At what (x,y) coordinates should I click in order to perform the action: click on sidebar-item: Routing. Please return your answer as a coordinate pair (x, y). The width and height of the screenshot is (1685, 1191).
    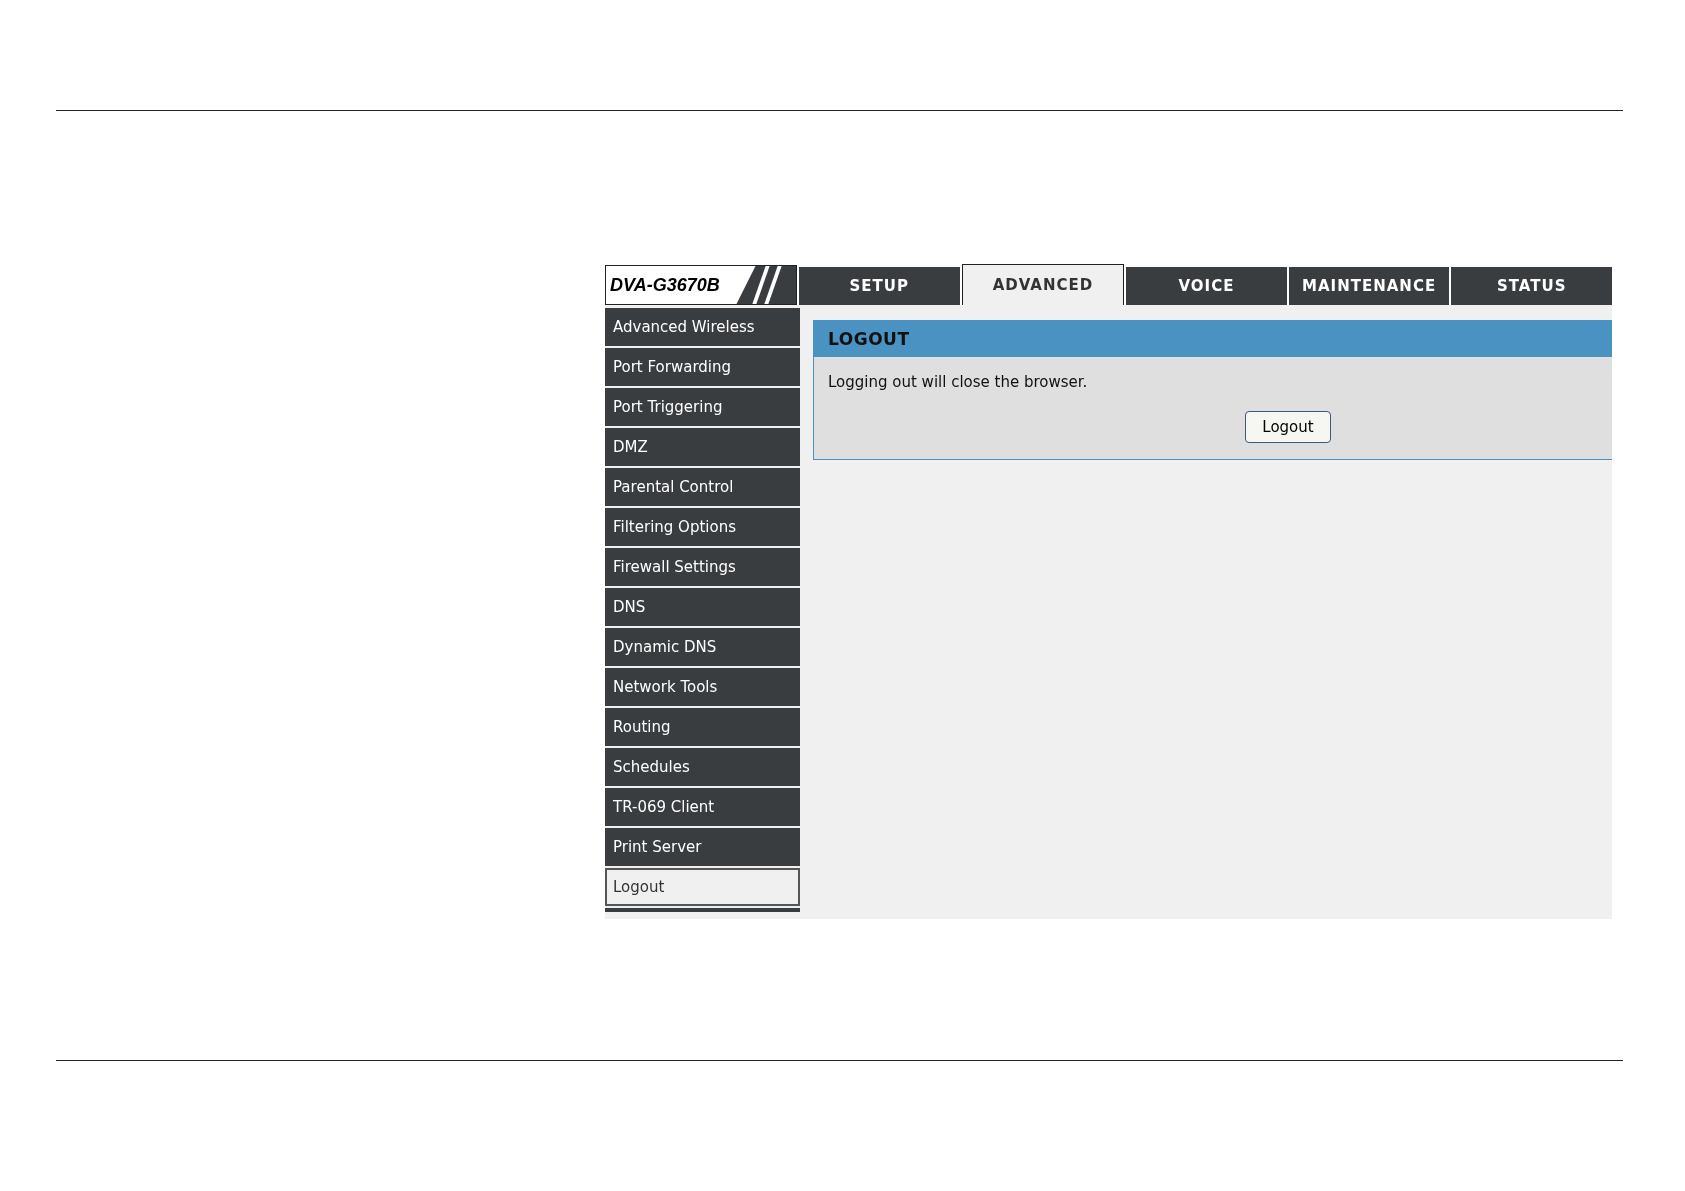
    Looking at the image, I should click on (702, 727).